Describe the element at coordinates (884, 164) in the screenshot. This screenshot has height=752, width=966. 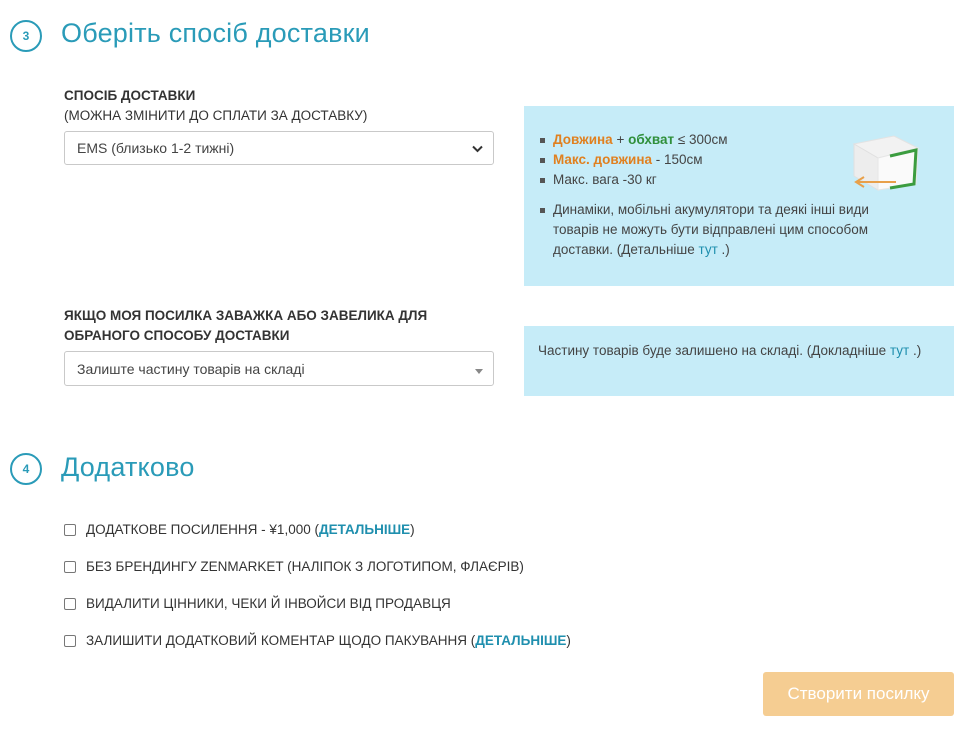
I see `box-icon` at that location.